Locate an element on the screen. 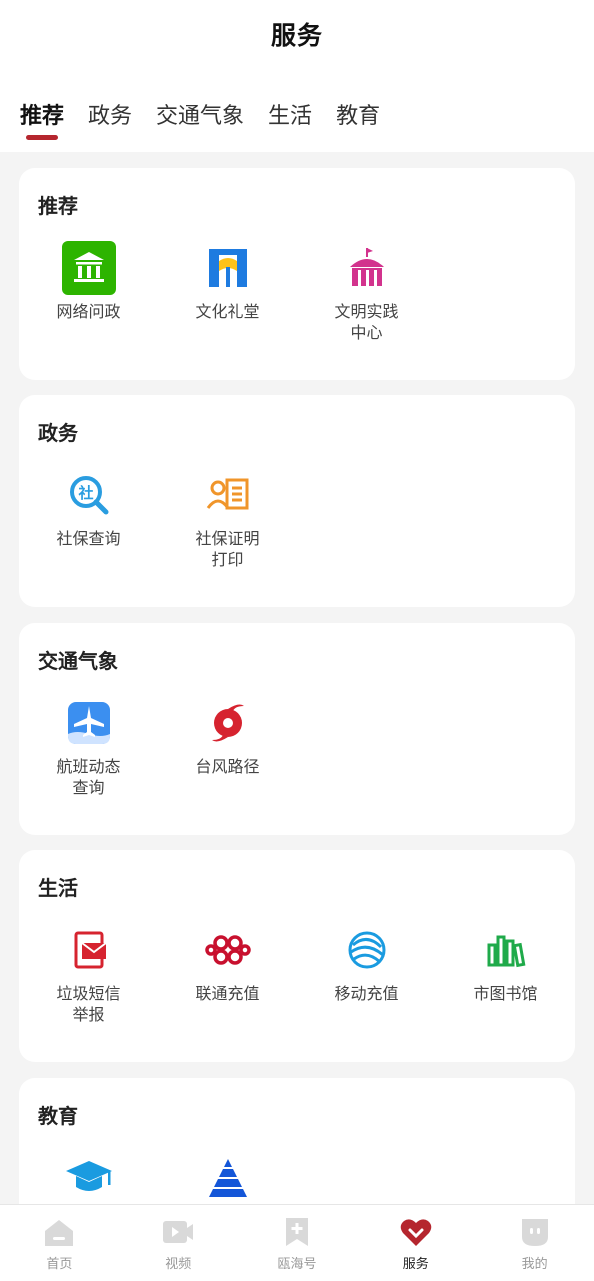  page-title: 服务 is located at coordinates (296, 35).